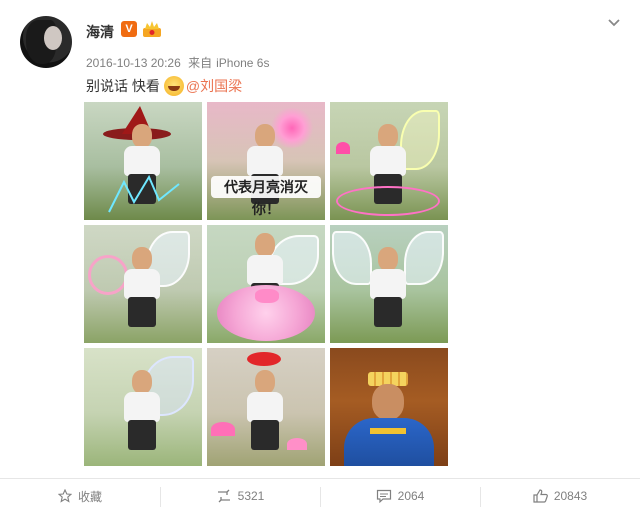 This screenshot has height=513, width=640. What do you see at coordinates (266, 161) in the screenshot?
I see `image-tile-2: 代表月亮消灭你！` at bounding box center [266, 161].